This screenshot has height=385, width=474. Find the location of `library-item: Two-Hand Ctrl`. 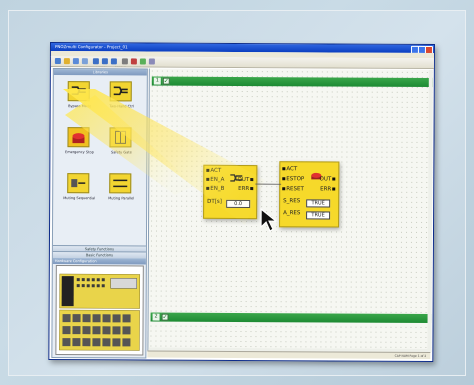

library-item: Two-Hand Ctrl is located at coordinates (122, 99).